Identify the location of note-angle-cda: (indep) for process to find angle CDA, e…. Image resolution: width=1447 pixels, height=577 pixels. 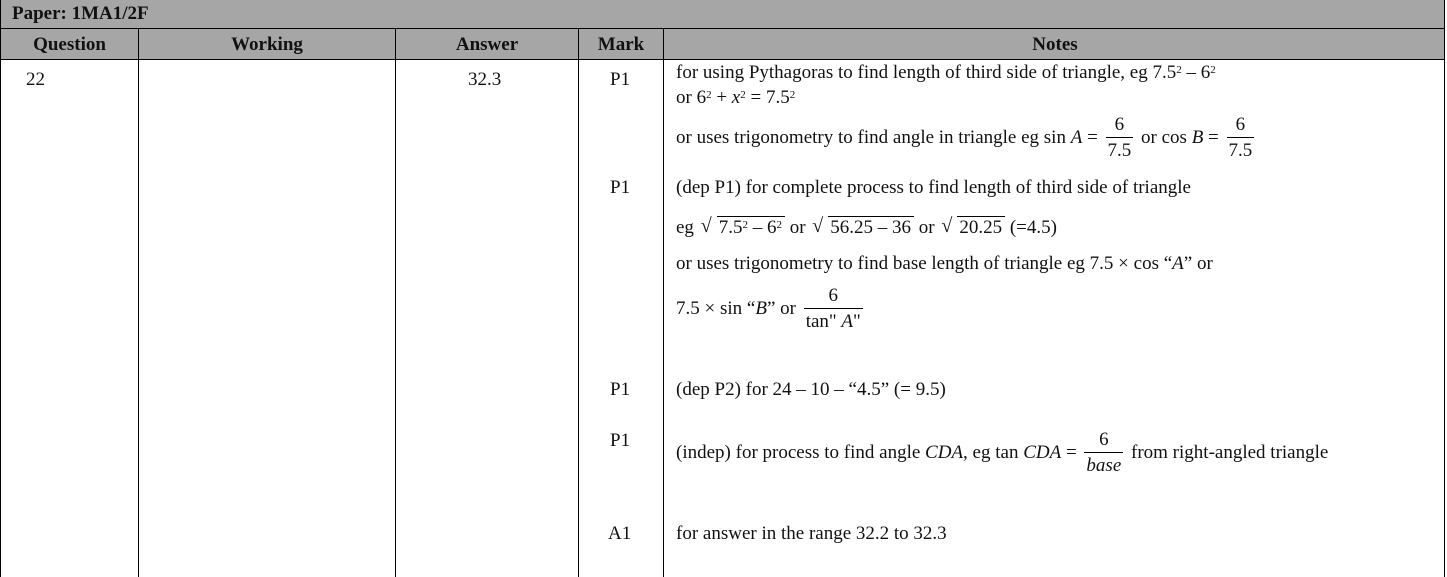
(1002, 453).